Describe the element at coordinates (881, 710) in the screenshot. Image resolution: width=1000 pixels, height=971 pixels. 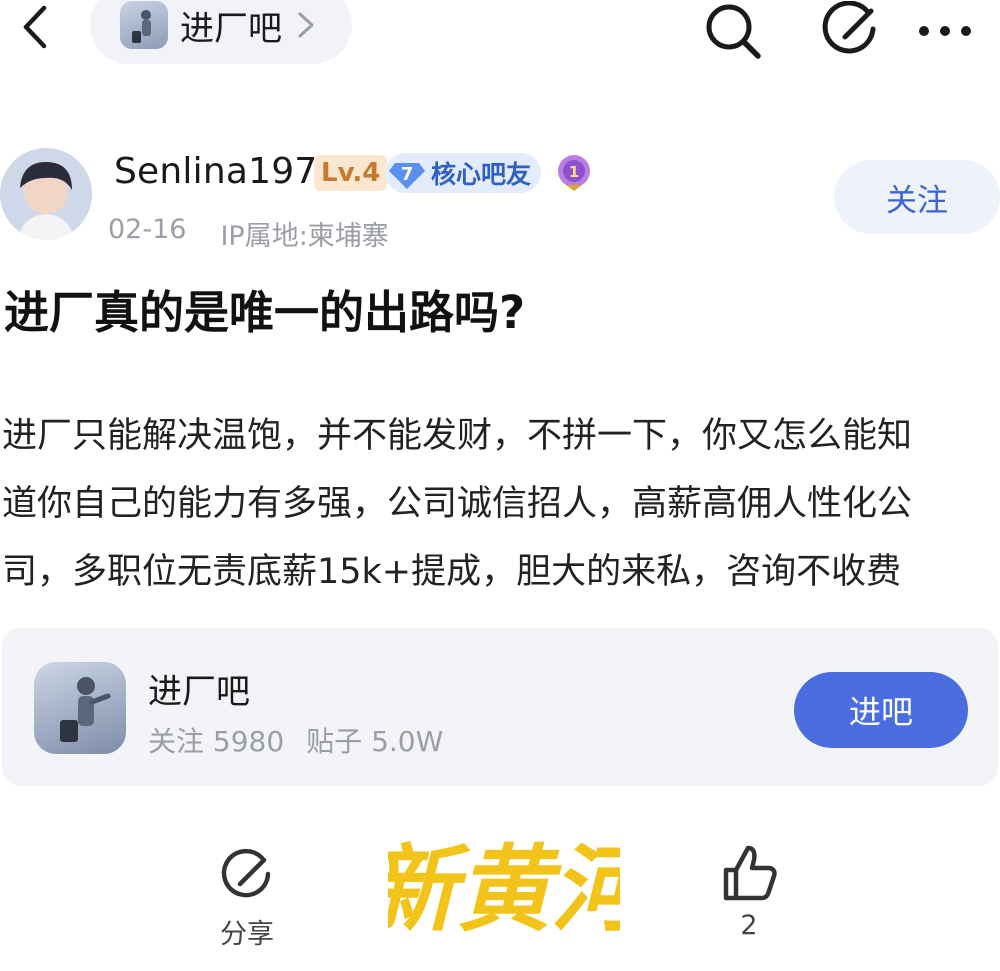
I see `enter-forum-button: 进吧` at that location.